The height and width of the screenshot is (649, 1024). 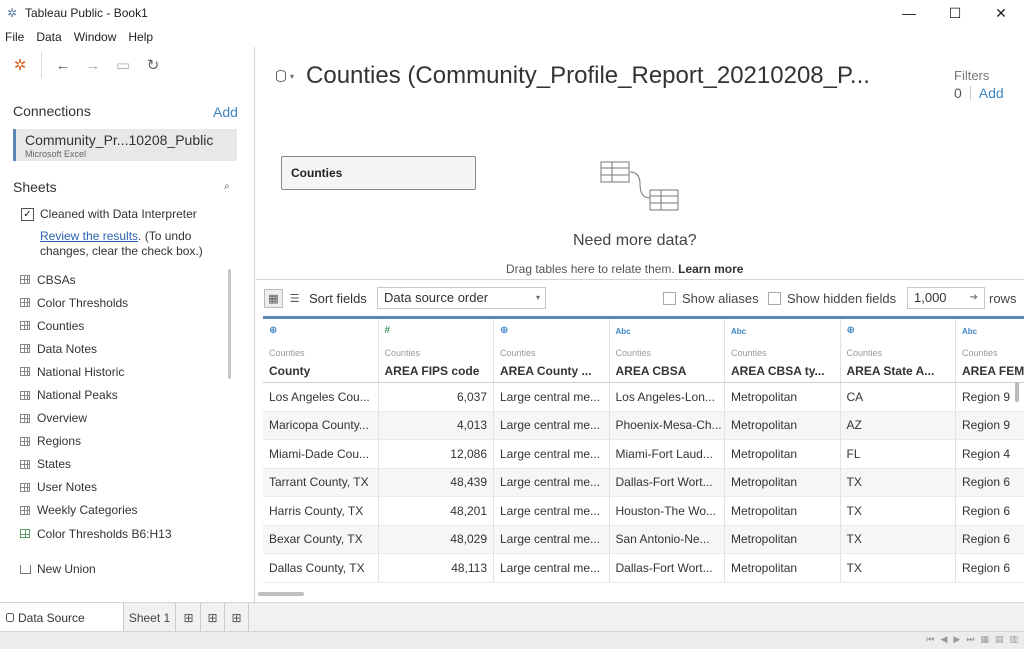 What do you see at coordinates (667, 350) in the screenshot?
I see `column-header: Abc Counties AREA CBSA` at bounding box center [667, 350].